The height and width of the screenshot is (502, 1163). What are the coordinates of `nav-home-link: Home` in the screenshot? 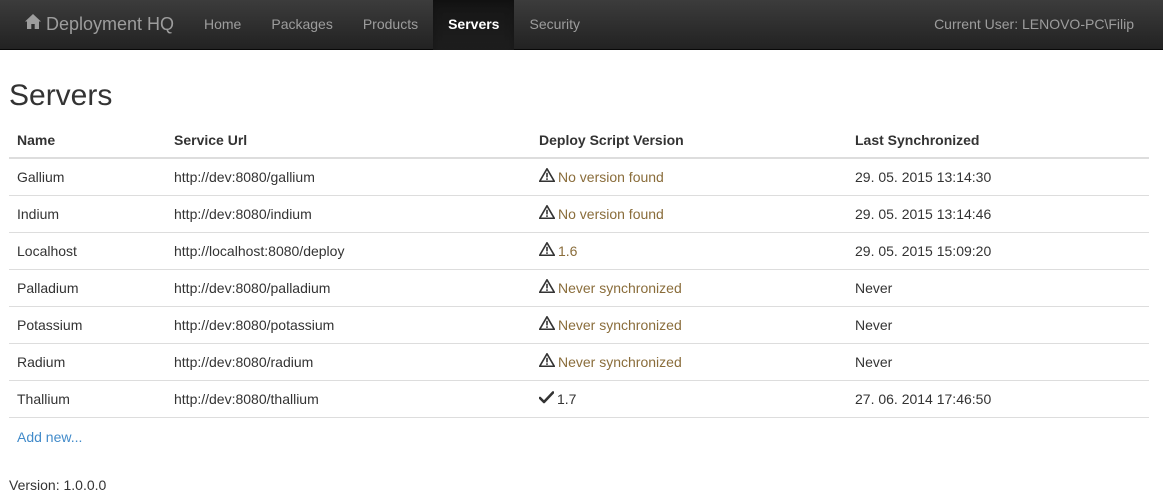 It's located at (222, 25).